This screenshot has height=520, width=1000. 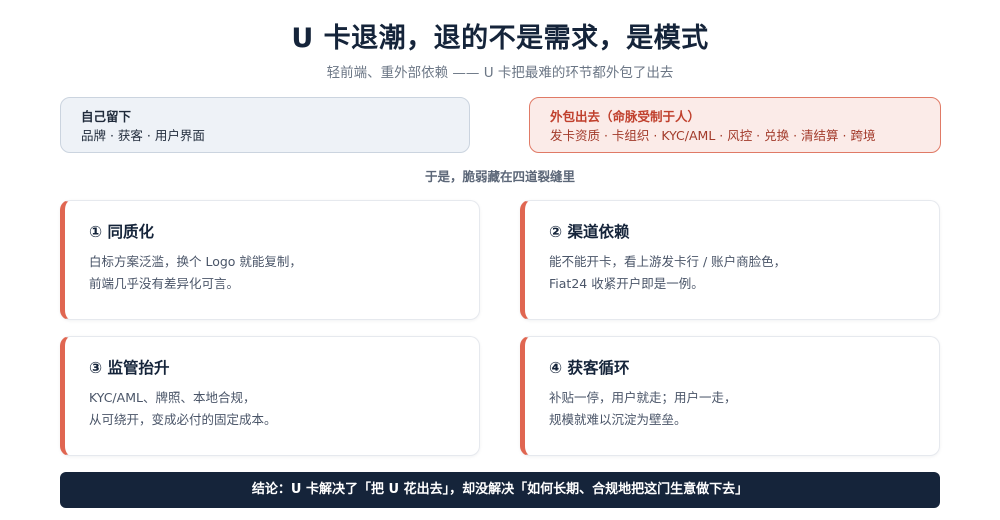 I want to click on card-acquisition-loop: ④ 获客循环 补贴一停，用户就走；用户一走， 规模就难以沉淀为壁垒。, so click(x=730, y=396).